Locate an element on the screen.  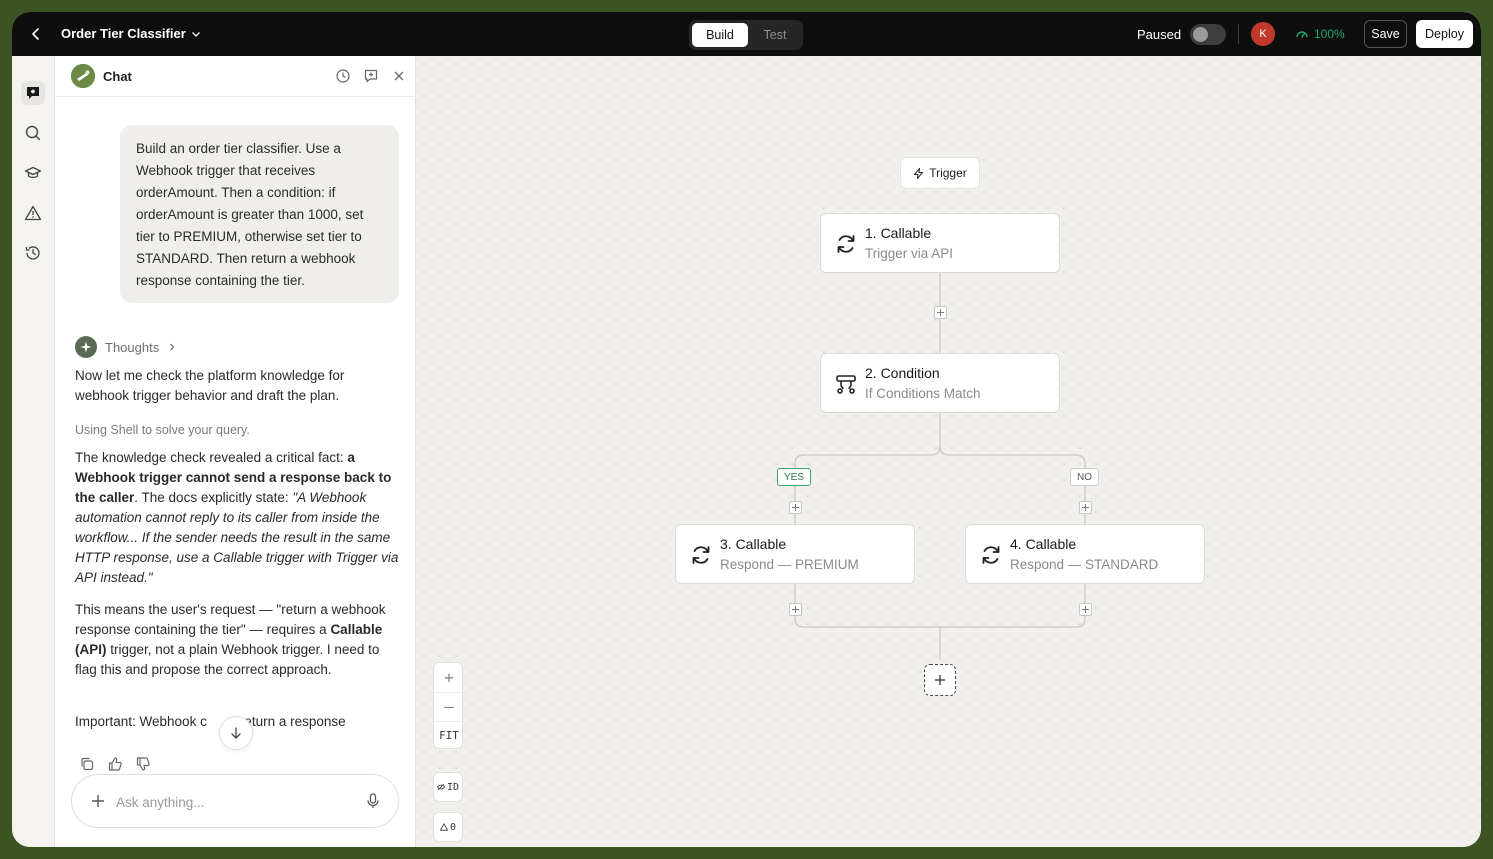
chat-composer is located at coordinates (235, 801).